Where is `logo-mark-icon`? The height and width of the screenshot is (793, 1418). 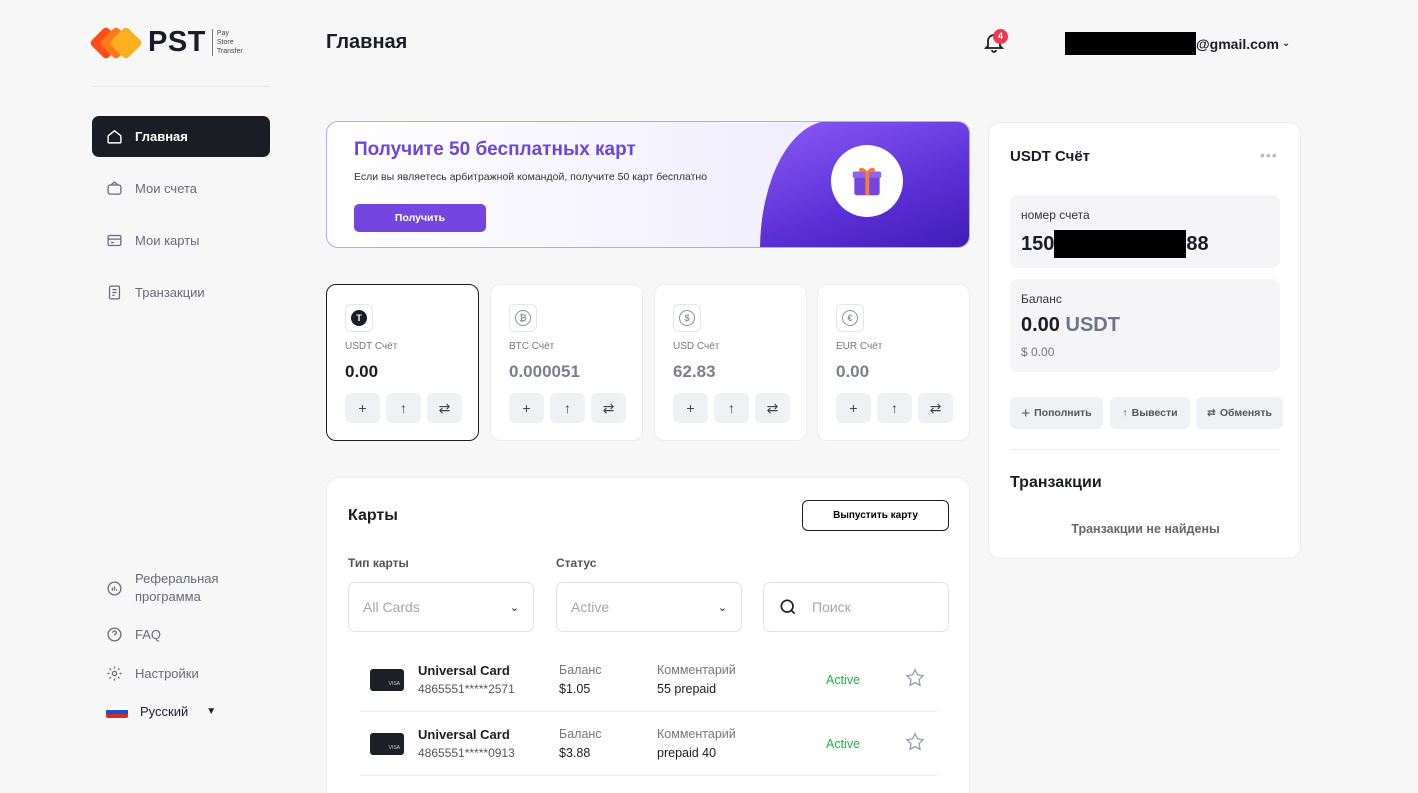 logo-mark-icon is located at coordinates (116, 42).